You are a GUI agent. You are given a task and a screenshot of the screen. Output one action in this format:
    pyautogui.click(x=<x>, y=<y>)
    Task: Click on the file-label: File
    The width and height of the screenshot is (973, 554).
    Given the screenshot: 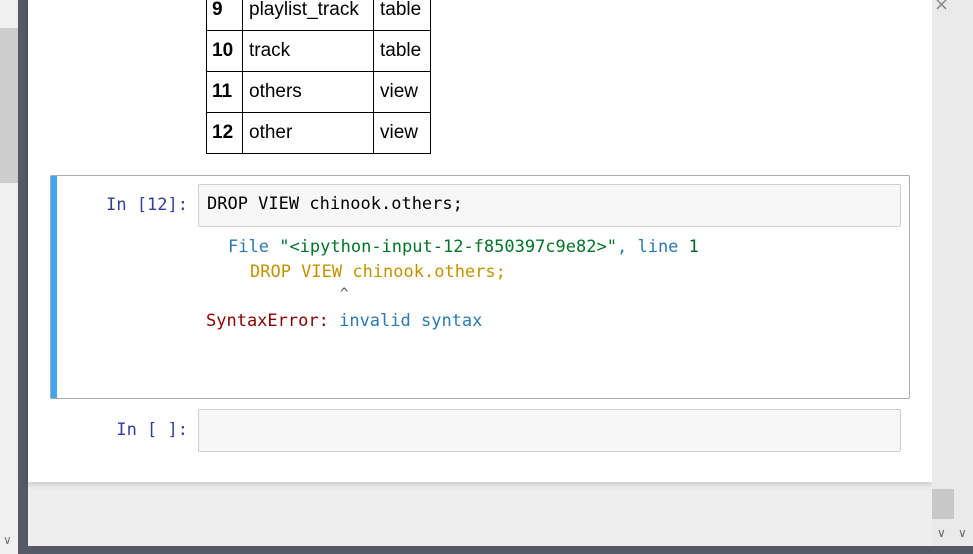 What is the action you would take?
    pyautogui.click(x=248, y=247)
    